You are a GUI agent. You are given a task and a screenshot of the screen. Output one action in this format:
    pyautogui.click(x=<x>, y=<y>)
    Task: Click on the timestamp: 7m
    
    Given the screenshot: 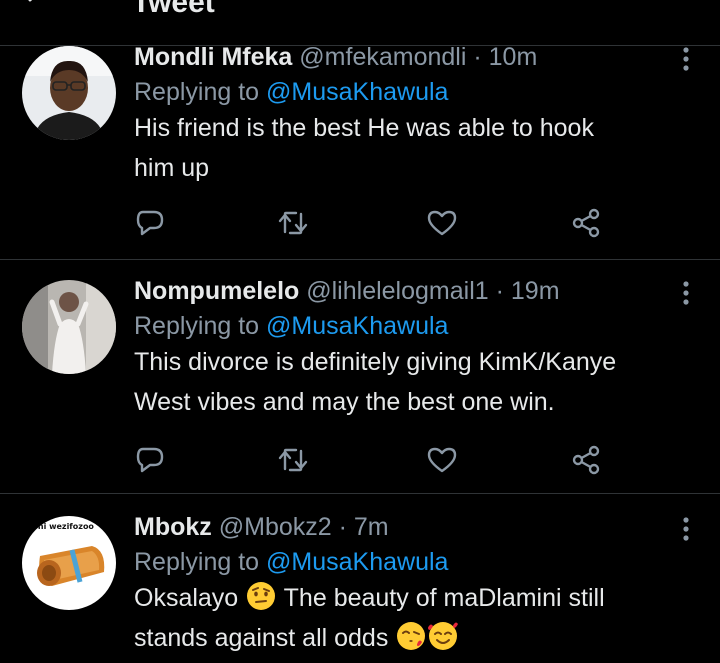 What is the action you would take?
    pyautogui.click(x=371, y=527)
    